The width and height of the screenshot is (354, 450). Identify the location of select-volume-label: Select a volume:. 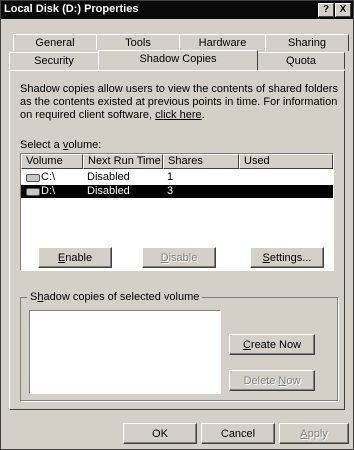
(61, 145).